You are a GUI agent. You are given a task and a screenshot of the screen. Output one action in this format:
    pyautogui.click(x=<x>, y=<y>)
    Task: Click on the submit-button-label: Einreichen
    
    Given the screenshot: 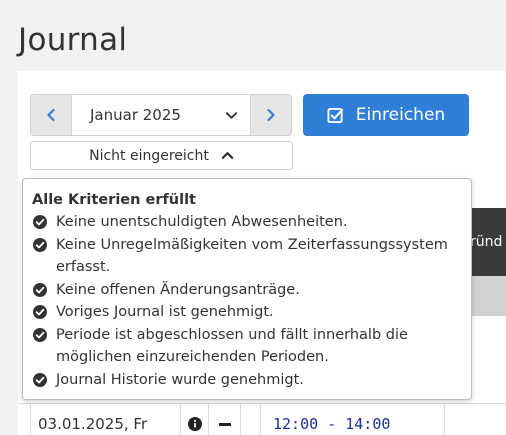 What is the action you would take?
    pyautogui.click(x=400, y=115)
    